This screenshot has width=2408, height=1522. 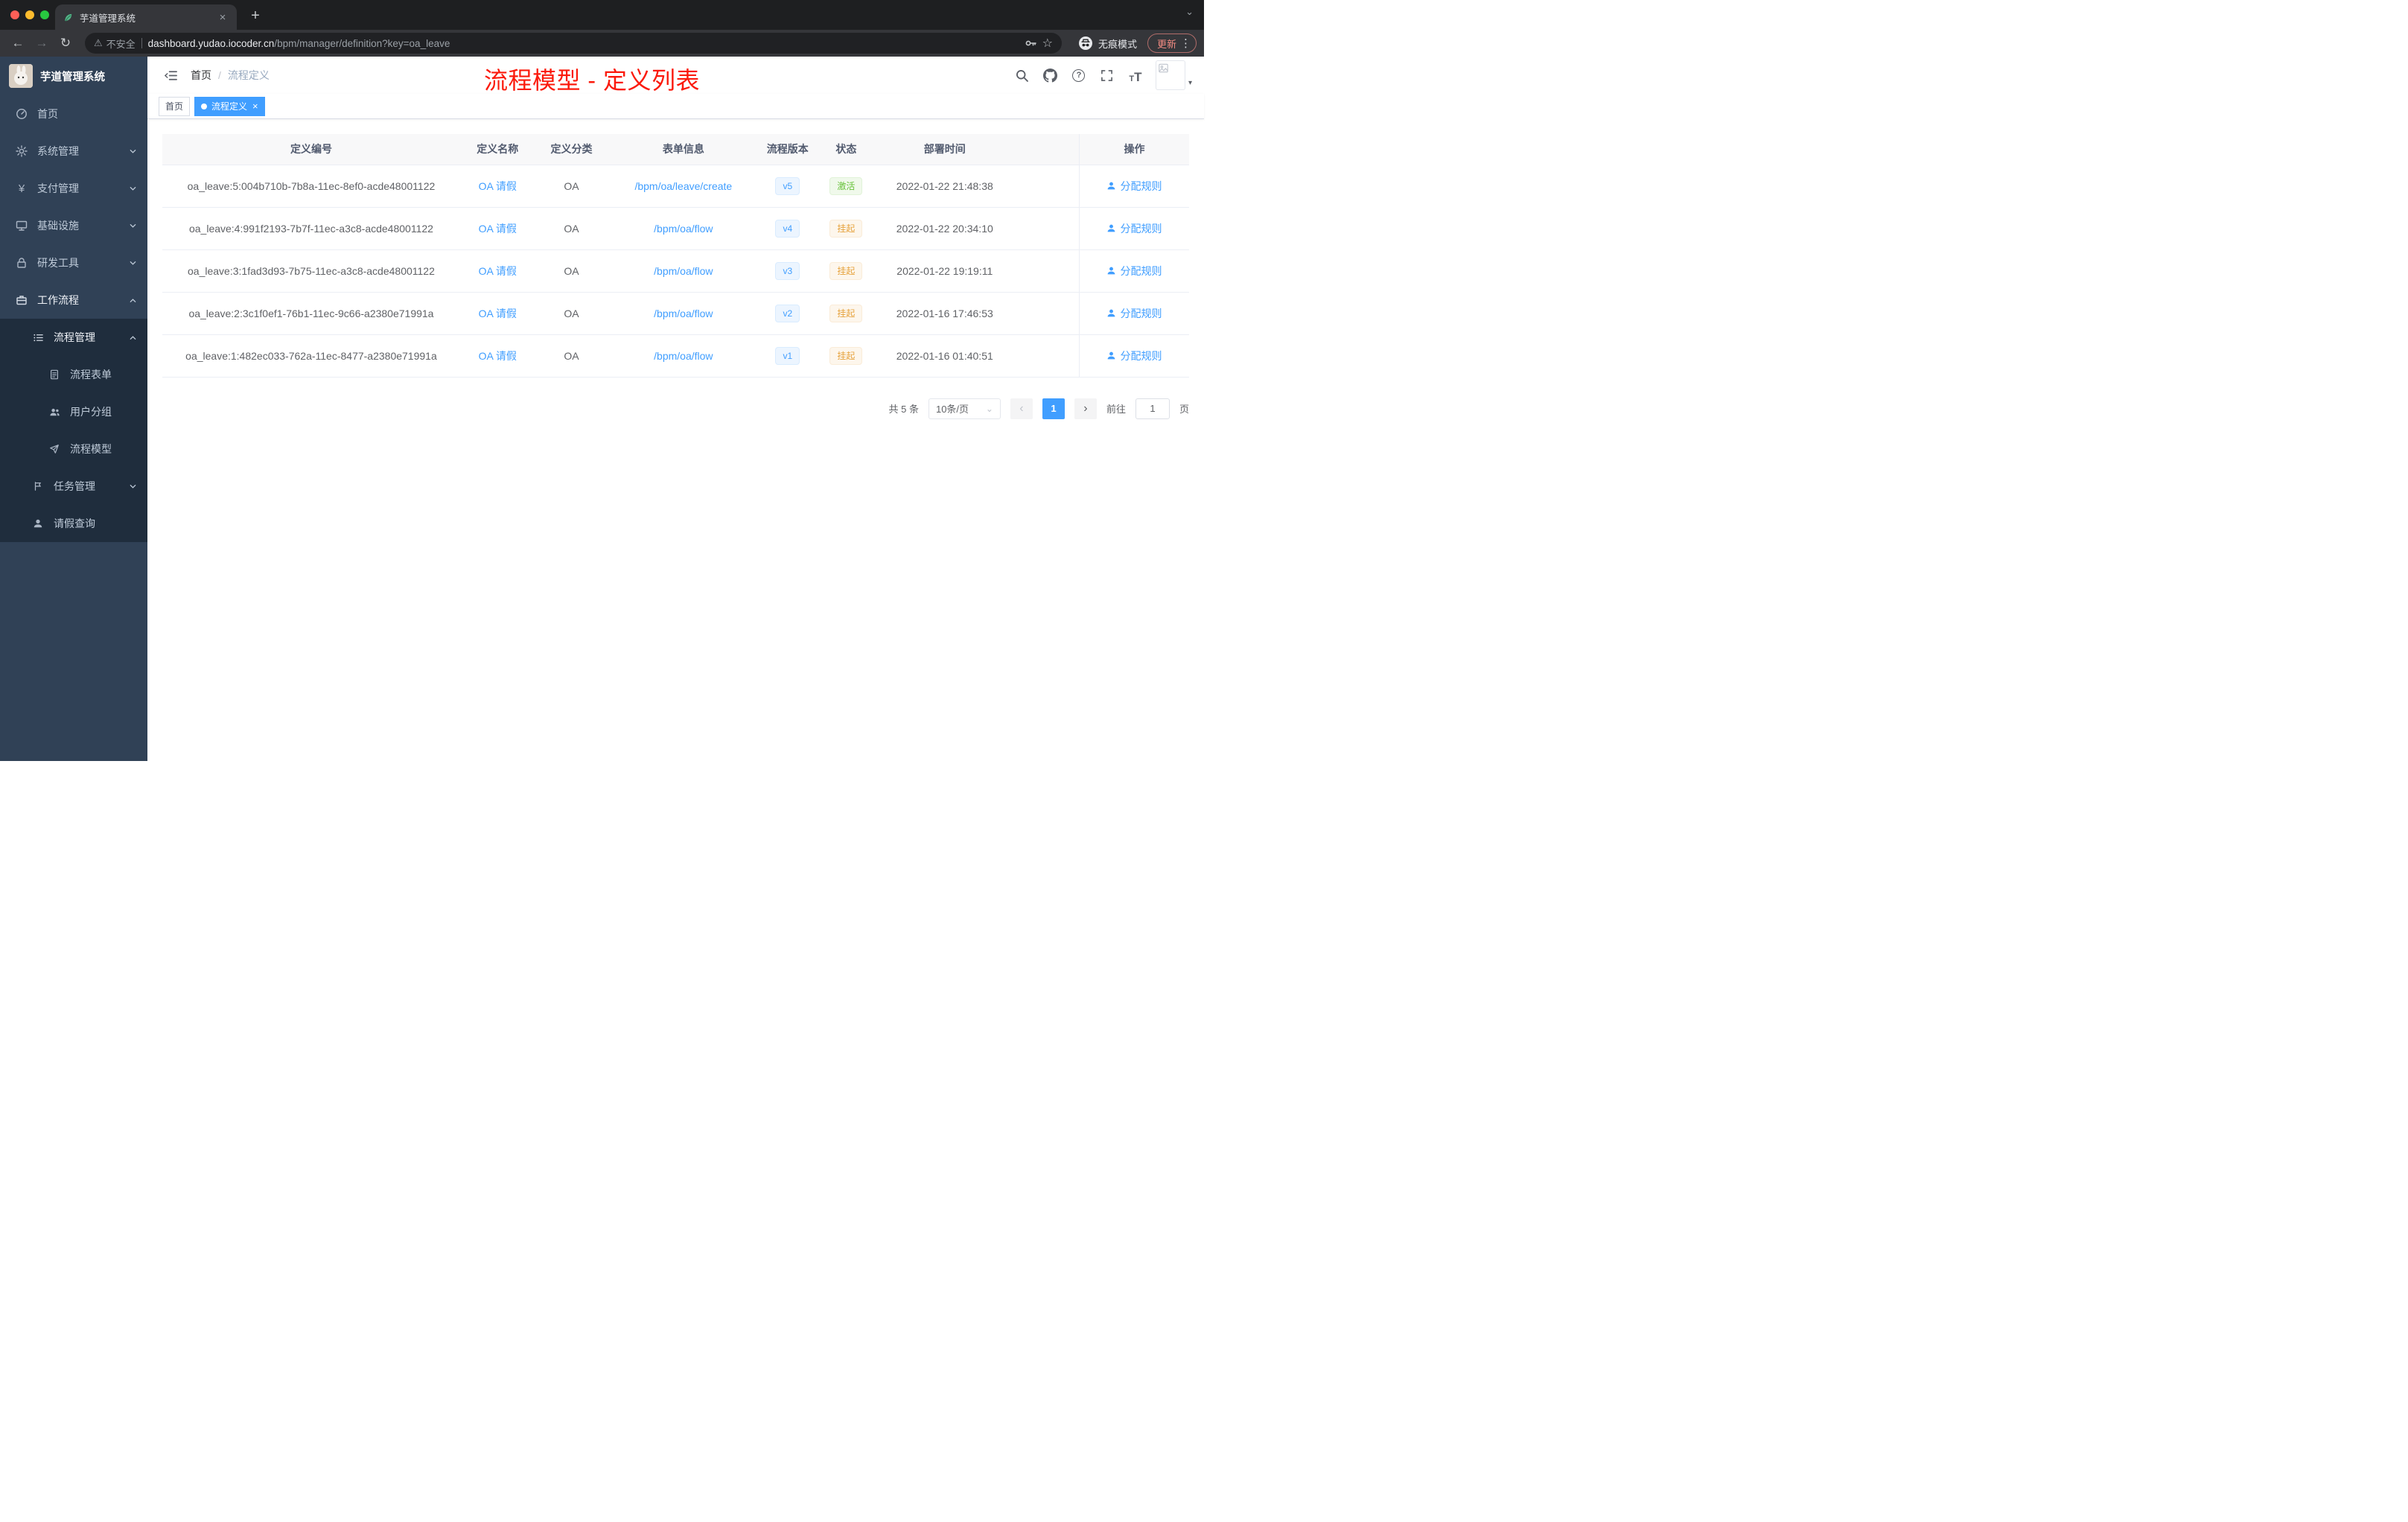 I want to click on sidebar-item-leave-query: 请假查询, so click(x=73, y=523).